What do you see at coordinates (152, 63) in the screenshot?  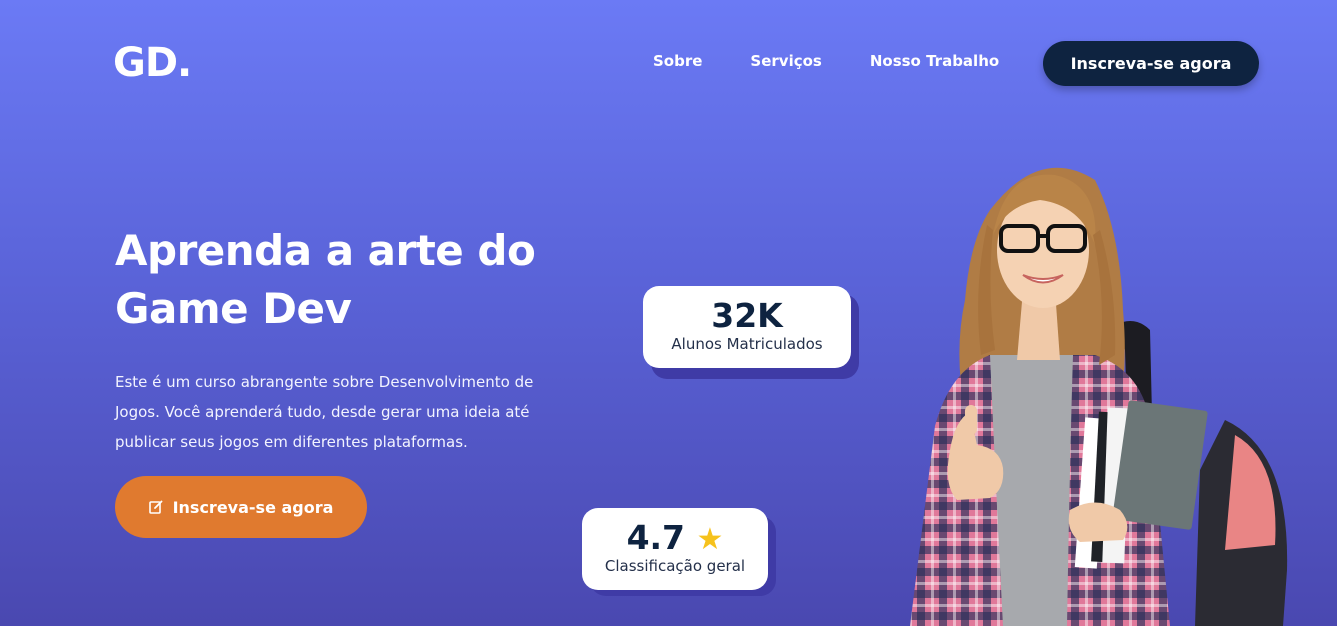 I see `logo: GD.` at bounding box center [152, 63].